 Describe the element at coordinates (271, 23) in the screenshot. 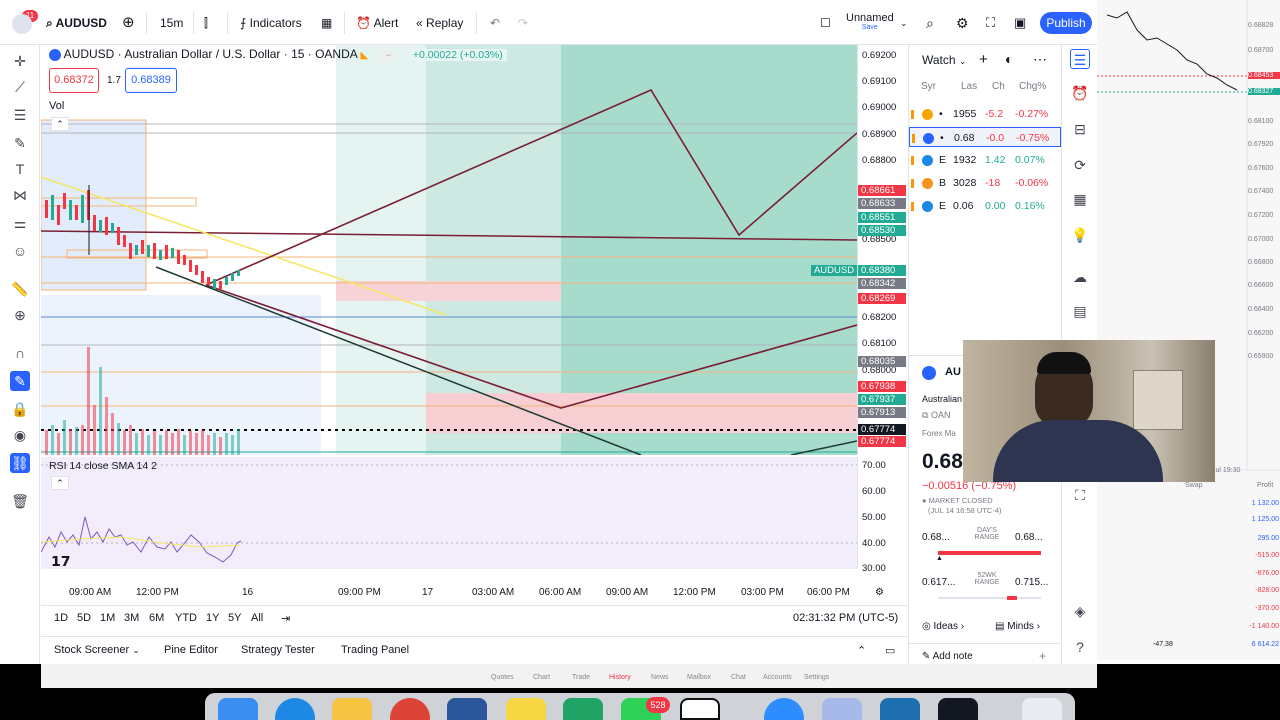

I see `indicators-button: ⨍ Indicators` at that location.